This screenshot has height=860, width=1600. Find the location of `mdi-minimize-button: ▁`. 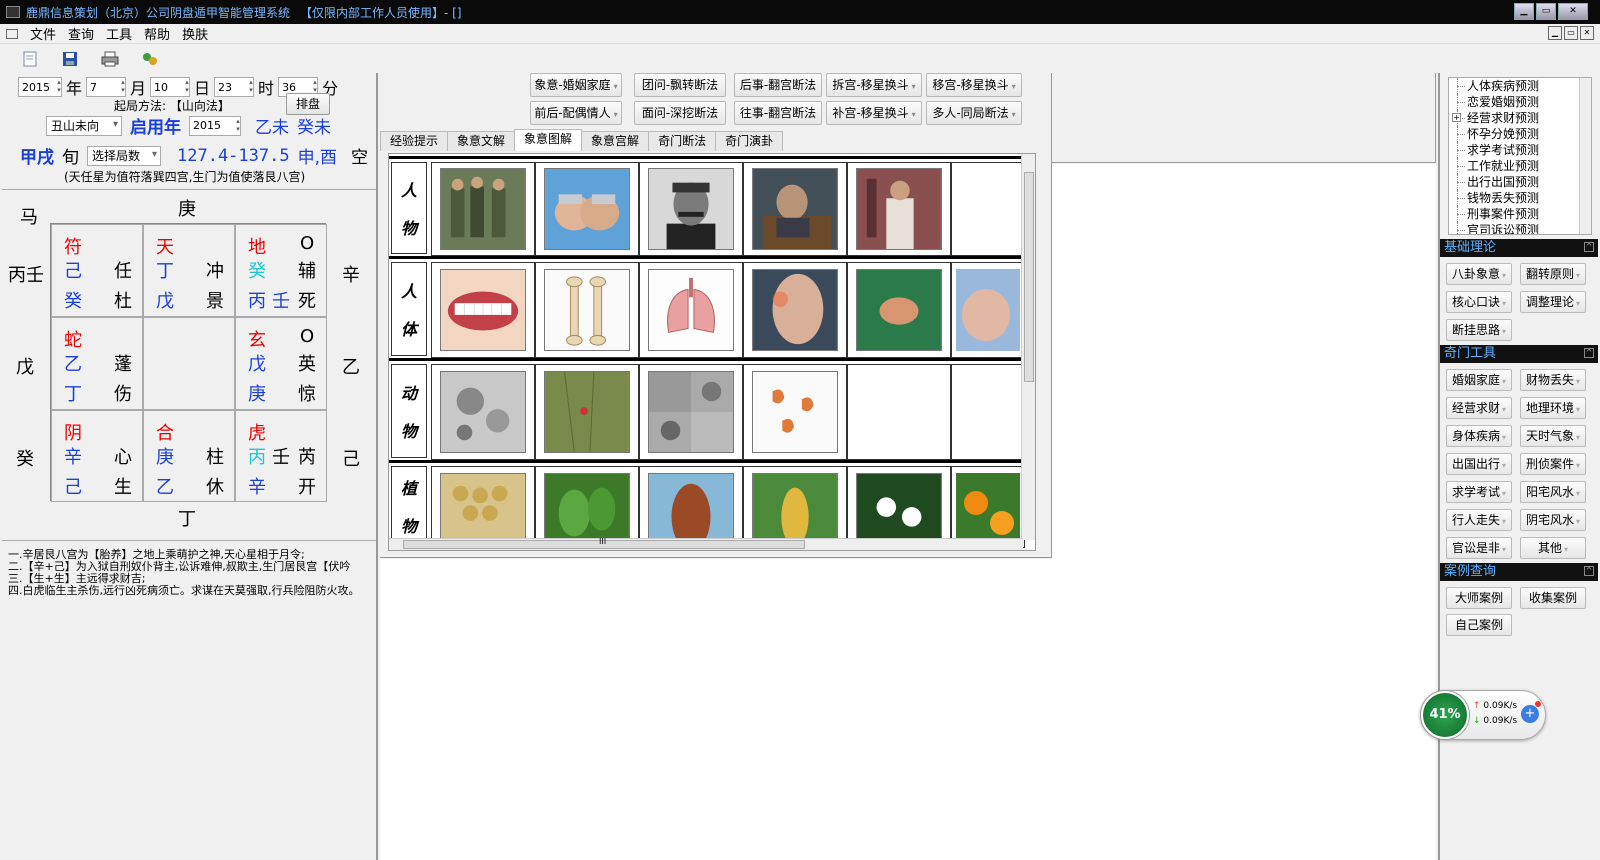

mdi-minimize-button: ▁ is located at coordinates (1555, 33).